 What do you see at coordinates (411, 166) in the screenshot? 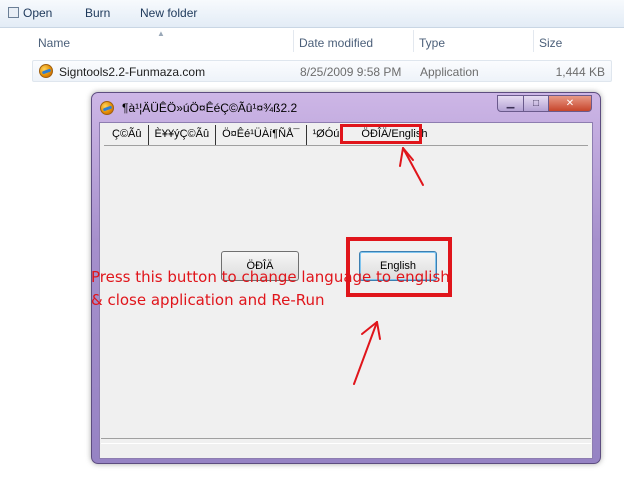
I see `arrow-up-to-tab-icon` at bounding box center [411, 166].